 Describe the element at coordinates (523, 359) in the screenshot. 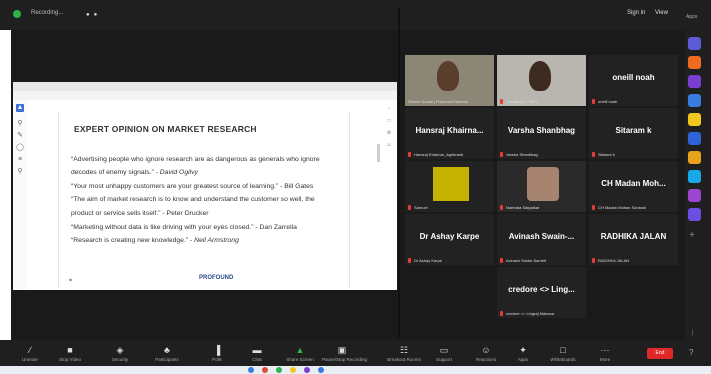

I see `toolbar-label: Apps` at that location.